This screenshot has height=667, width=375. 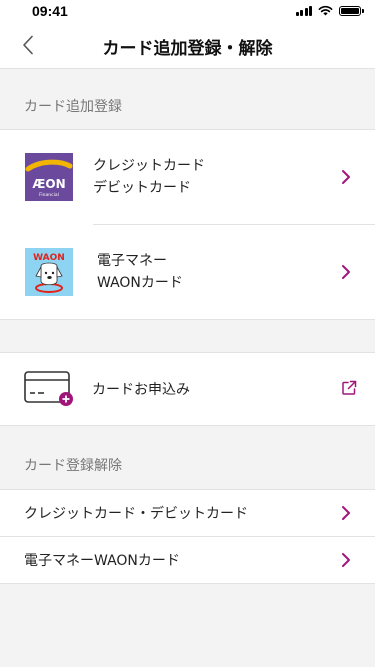 I want to click on apply-group: カードお申込み, so click(x=187, y=389).